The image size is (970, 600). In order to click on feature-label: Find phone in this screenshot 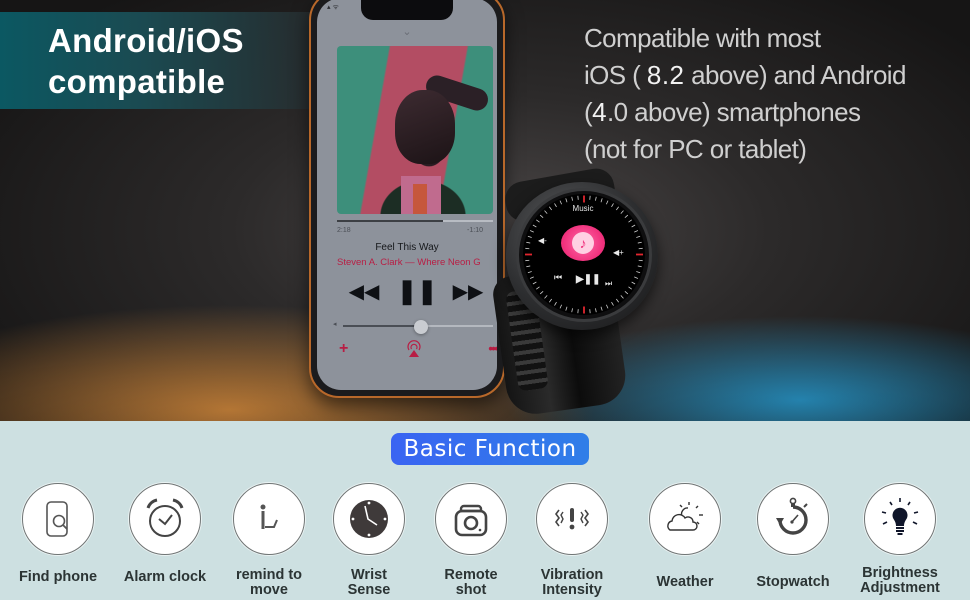, I will do `click(58, 577)`.